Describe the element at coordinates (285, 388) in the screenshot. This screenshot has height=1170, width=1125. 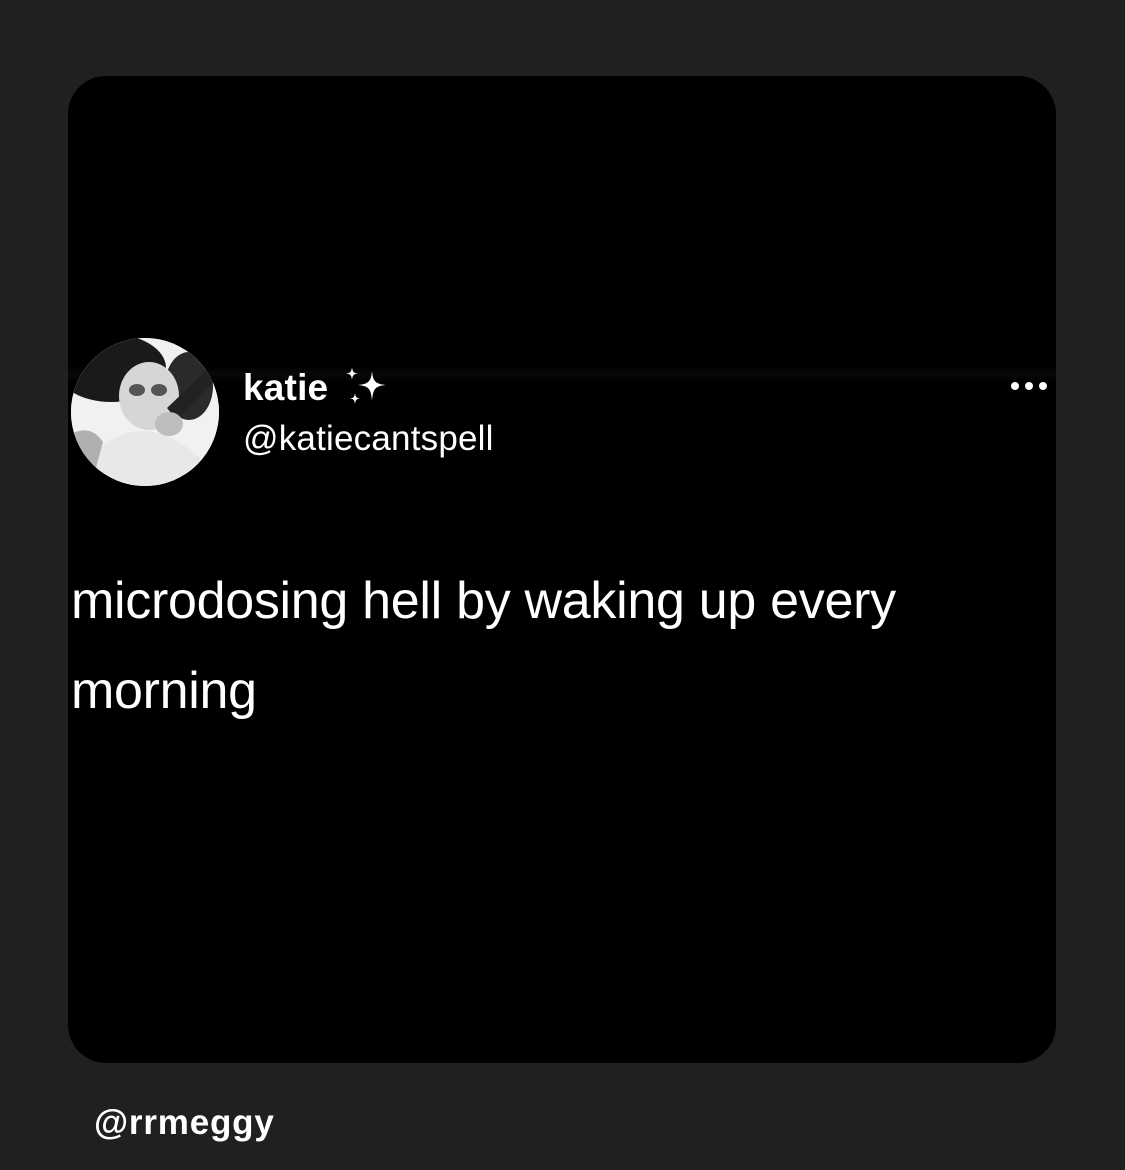
I see `display-name: katie` at that location.